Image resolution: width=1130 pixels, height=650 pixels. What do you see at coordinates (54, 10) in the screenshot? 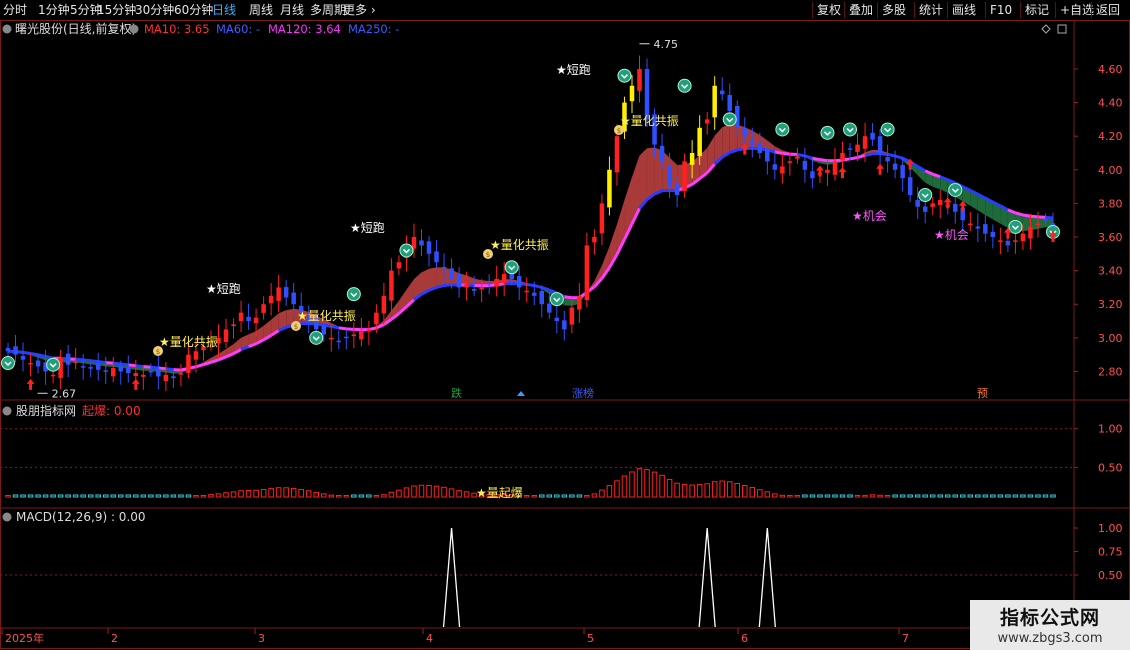
I see `period-tab: 1分钟` at bounding box center [54, 10].